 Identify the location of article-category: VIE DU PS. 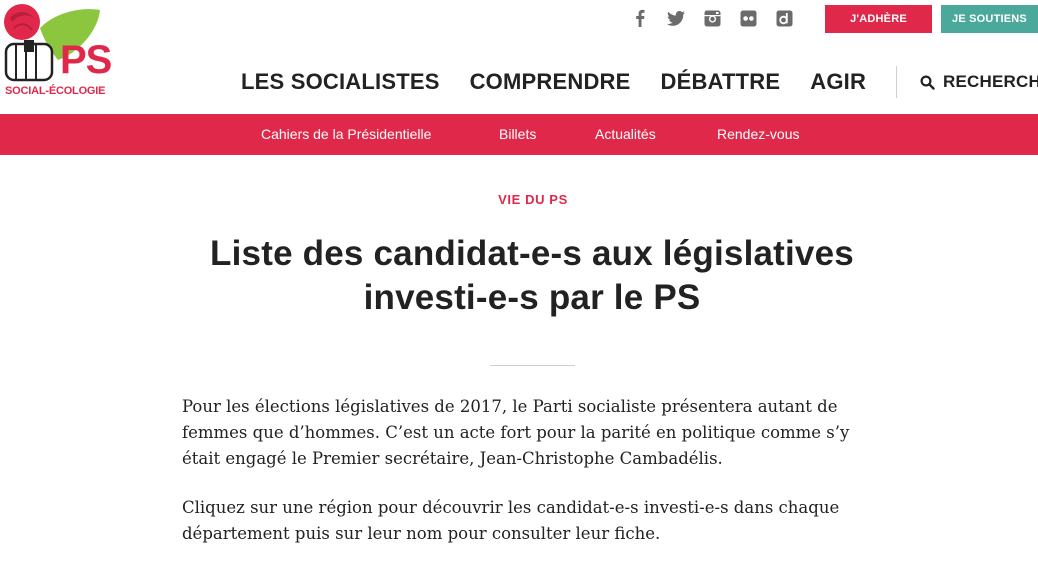
(519, 199).